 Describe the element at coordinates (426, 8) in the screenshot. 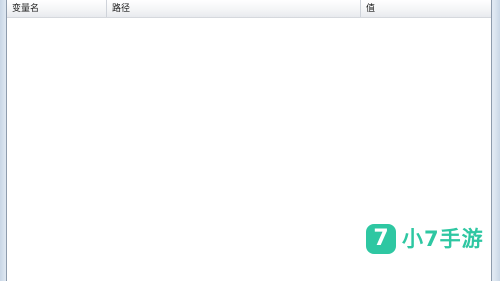

I see `column-header-value: 值` at that location.